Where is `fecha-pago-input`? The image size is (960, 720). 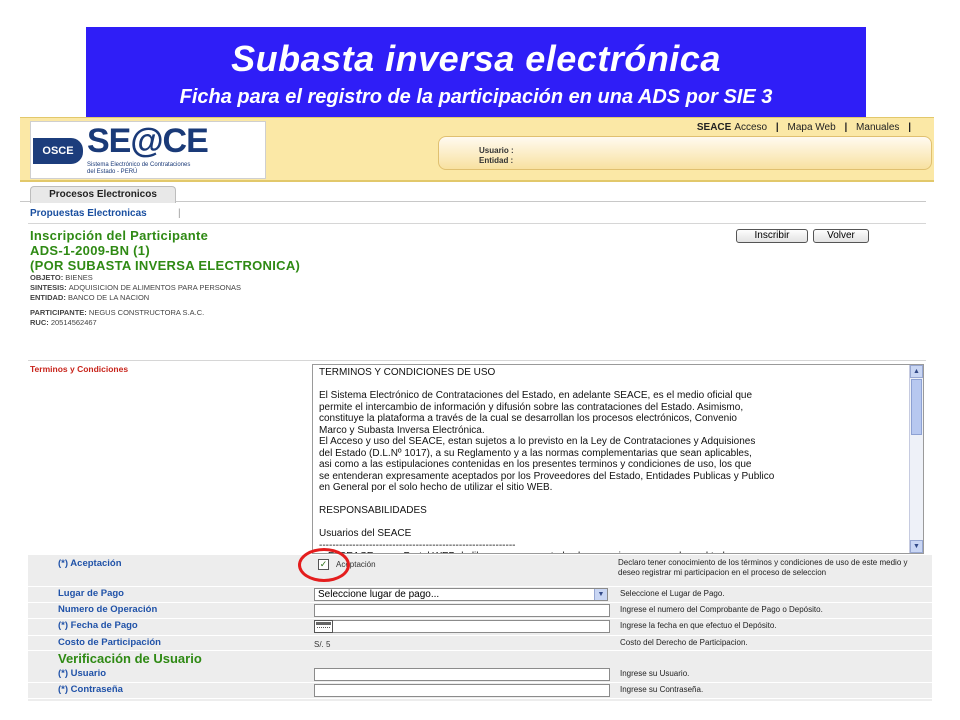 fecha-pago-input is located at coordinates (462, 626).